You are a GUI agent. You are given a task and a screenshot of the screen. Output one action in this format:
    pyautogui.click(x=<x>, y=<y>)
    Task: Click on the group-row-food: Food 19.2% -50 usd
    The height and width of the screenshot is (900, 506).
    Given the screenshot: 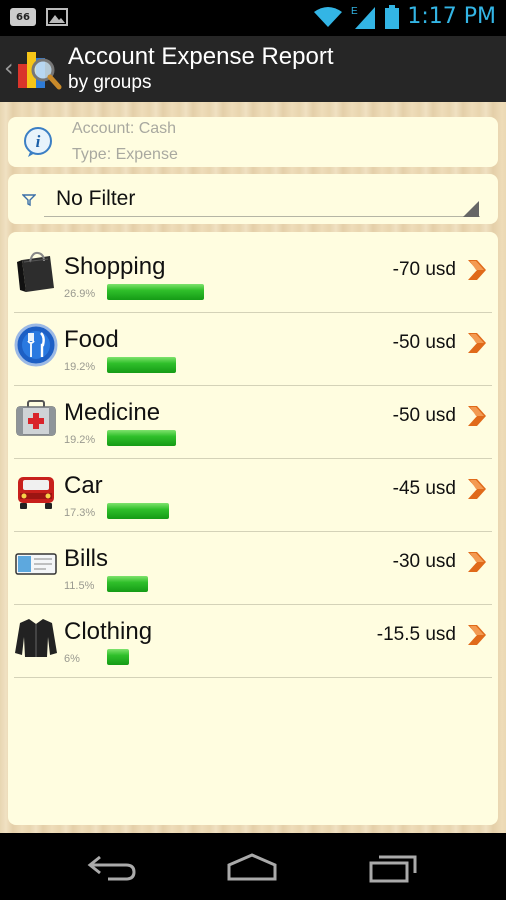 What is the action you would take?
    pyautogui.click(x=253, y=349)
    